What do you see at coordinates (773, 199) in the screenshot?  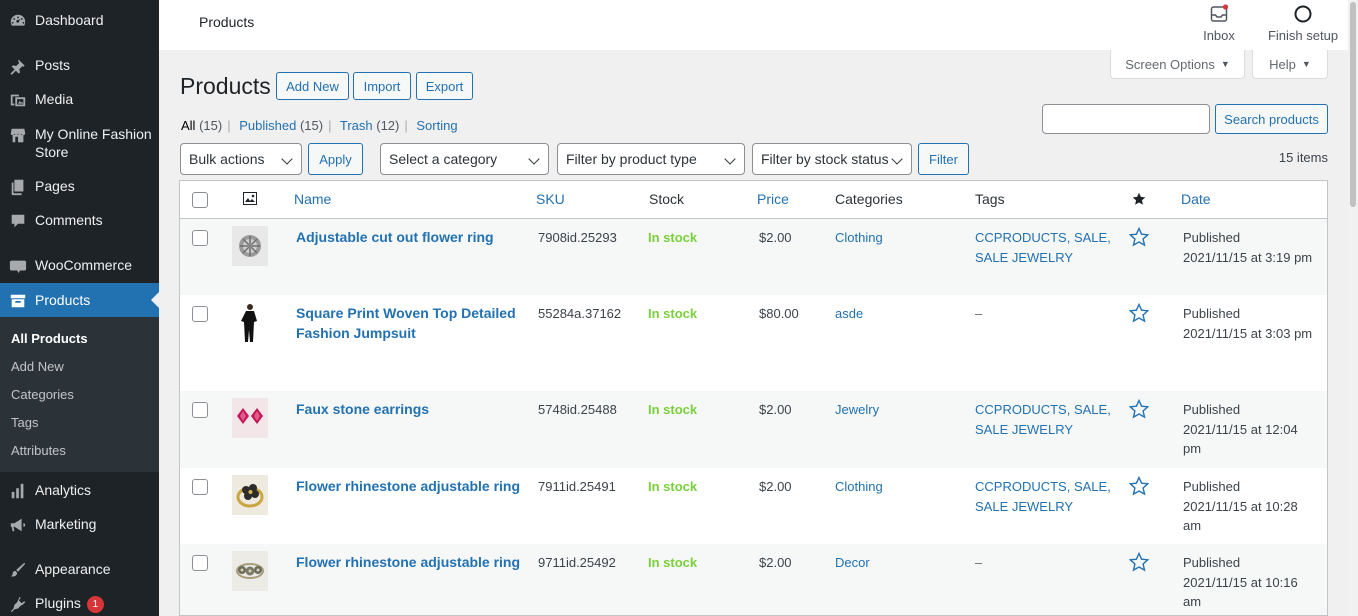 I see `column-header-price: Price` at bounding box center [773, 199].